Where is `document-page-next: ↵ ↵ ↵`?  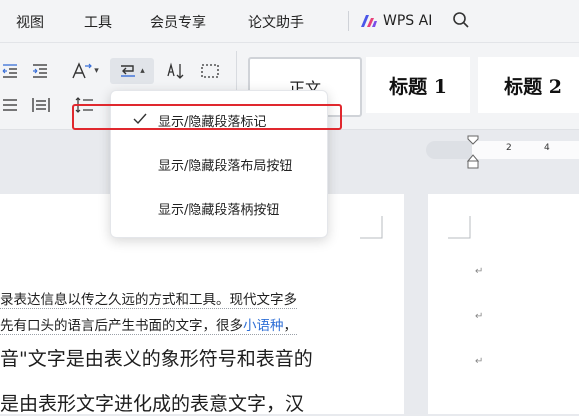
document-page-next: ↵ ↵ ↵ is located at coordinates (503, 304).